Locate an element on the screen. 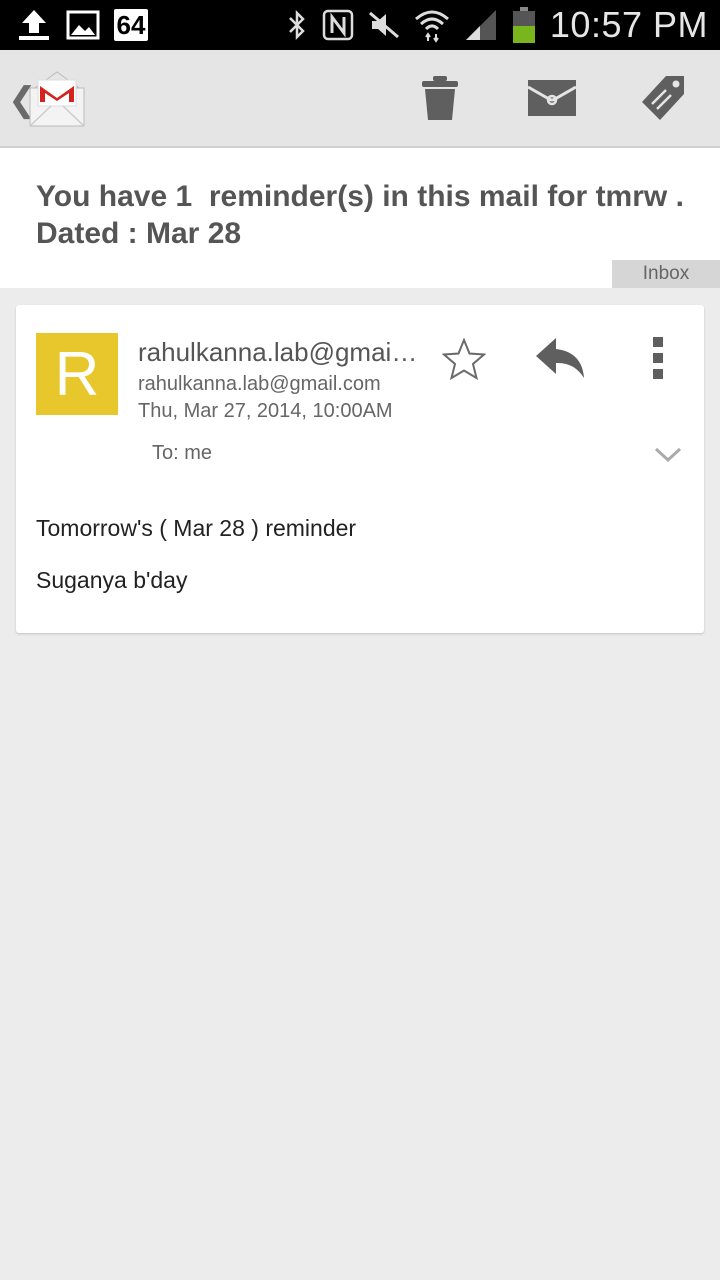  wifi-icon is located at coordinates (432, 25).